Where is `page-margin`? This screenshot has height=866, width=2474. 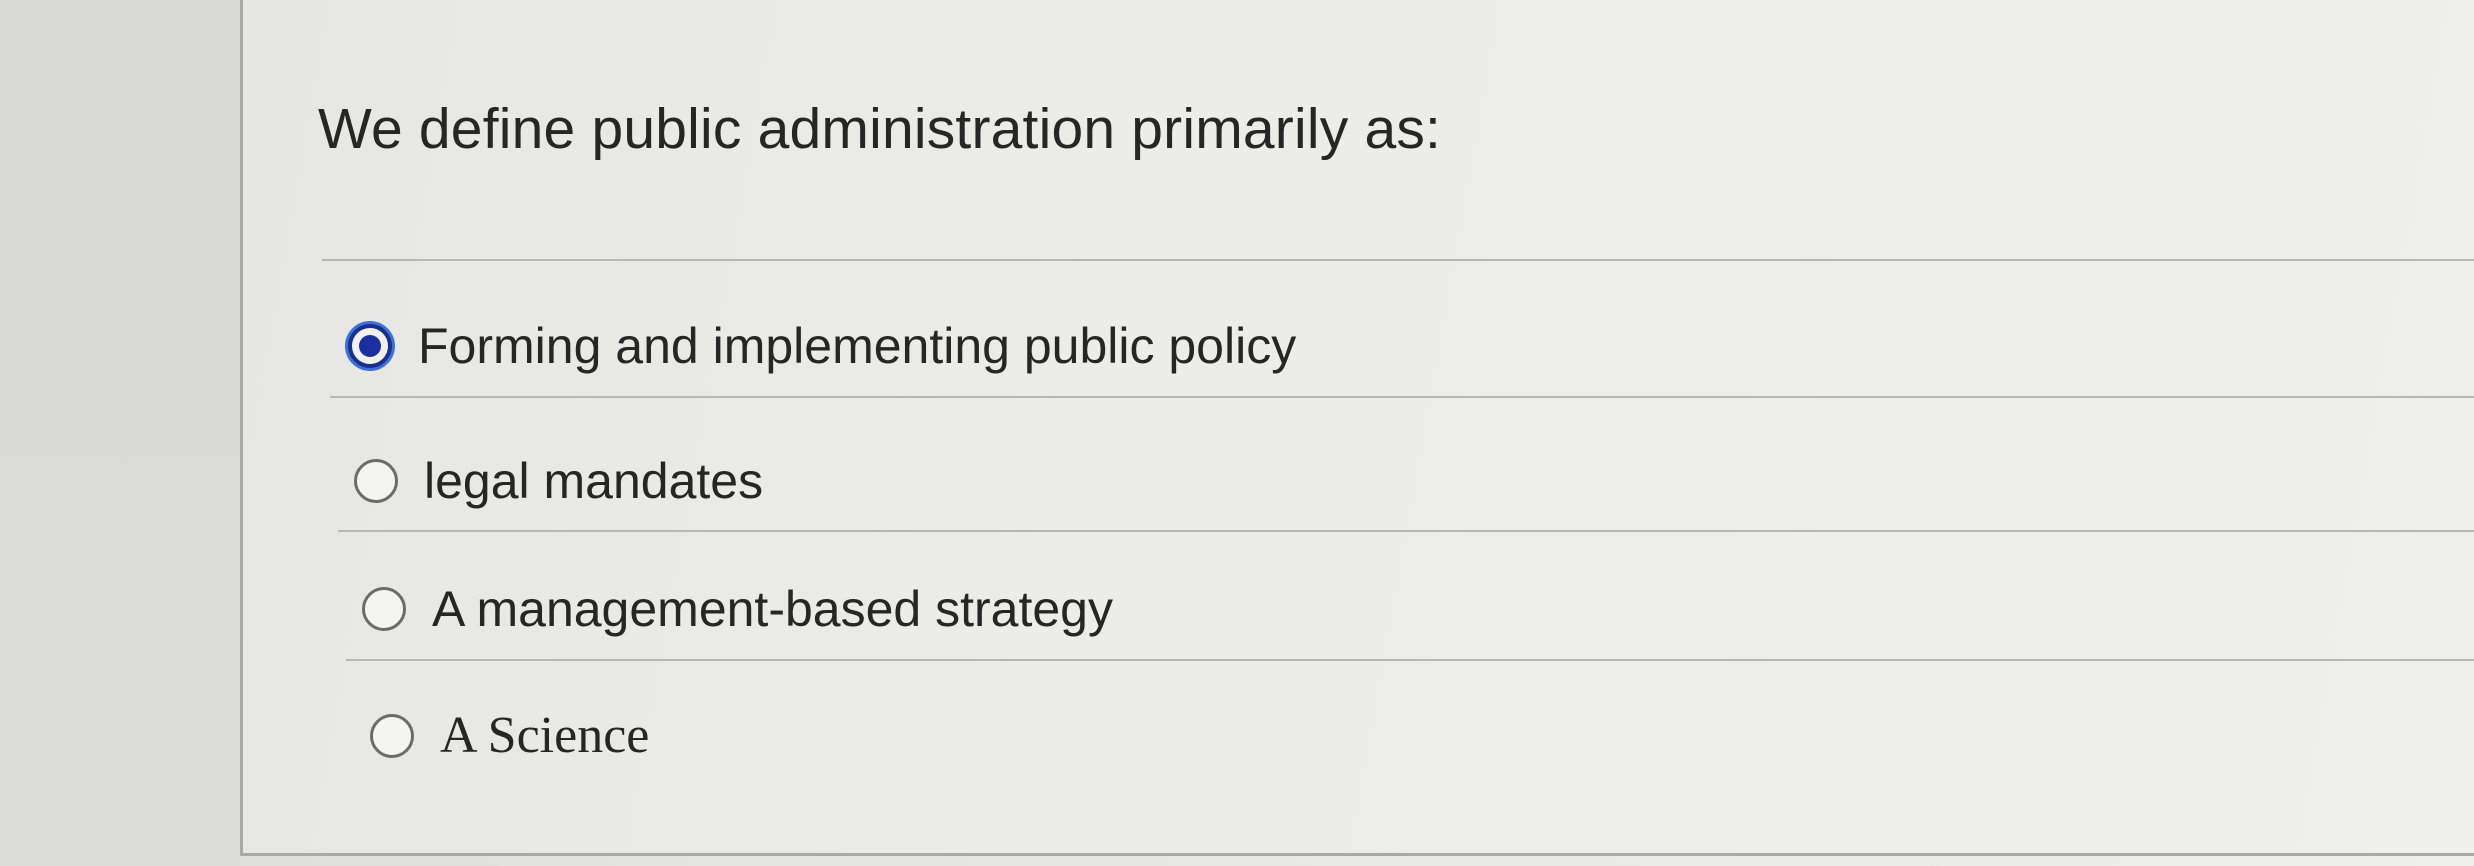
page-margin is located at coordinates (120, 433).